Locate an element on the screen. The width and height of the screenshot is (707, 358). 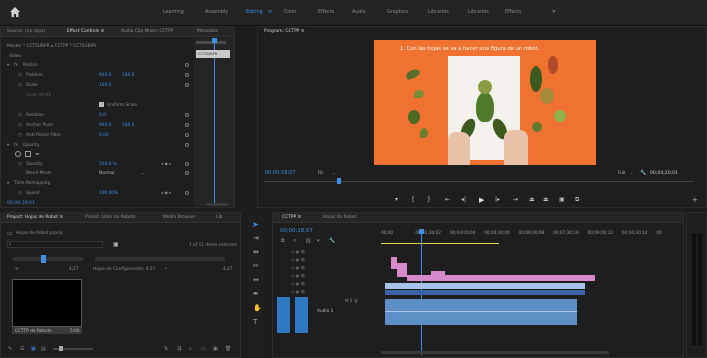
mark-in-icon: { is located at coordinates (413, 199).